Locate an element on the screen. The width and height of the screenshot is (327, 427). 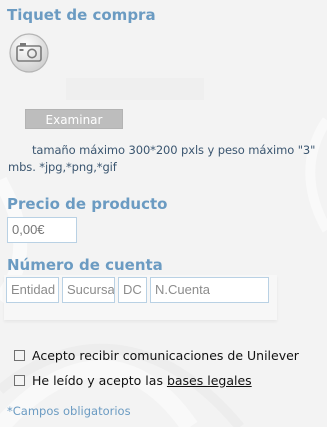
legal-terms-link: bases legales is located at coordinates (209, 380).